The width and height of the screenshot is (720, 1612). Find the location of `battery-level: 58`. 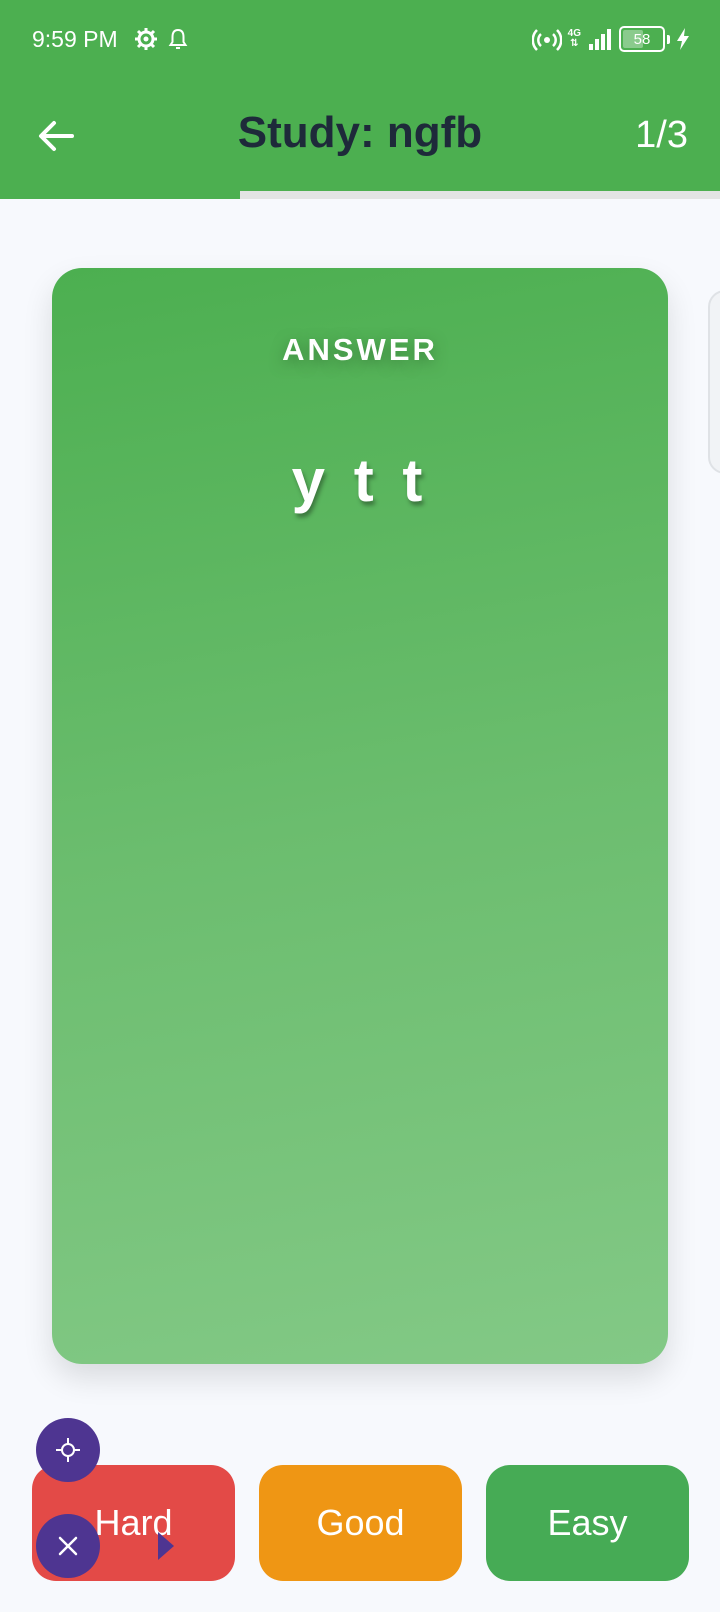

battery-level: 58 is located at coordinates (642, 39).